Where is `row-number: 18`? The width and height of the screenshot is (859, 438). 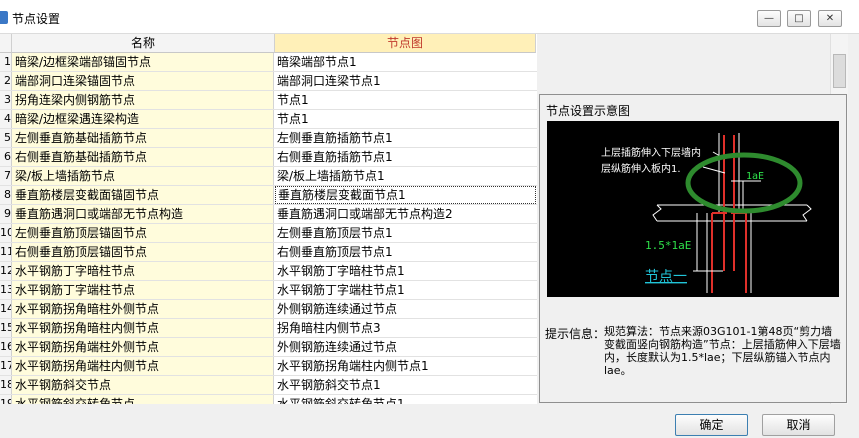 row-number: 18 is located at coordinates (6, 385).